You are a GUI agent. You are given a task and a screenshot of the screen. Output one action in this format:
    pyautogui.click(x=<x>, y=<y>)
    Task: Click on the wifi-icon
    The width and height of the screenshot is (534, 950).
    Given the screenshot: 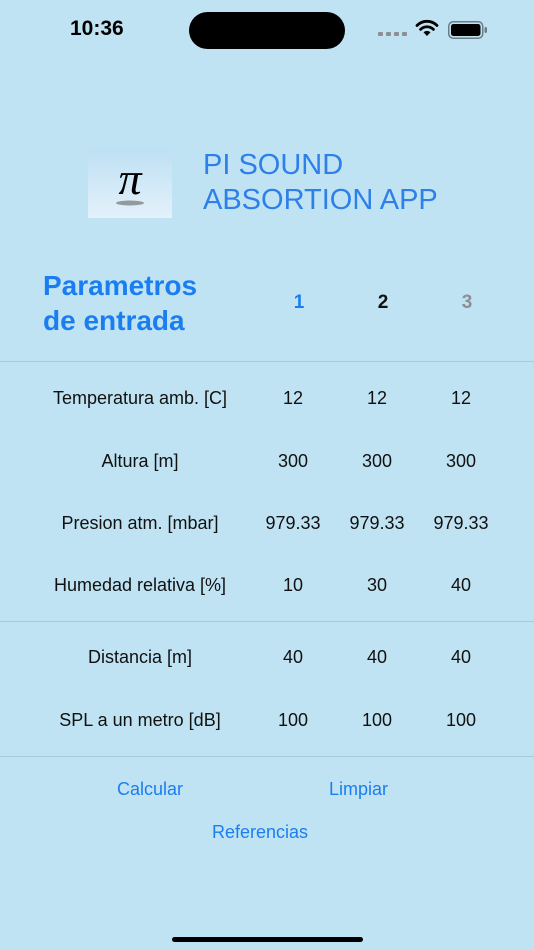 What is the action you would take?
    pyautogui.click(x=427, y=27)
    